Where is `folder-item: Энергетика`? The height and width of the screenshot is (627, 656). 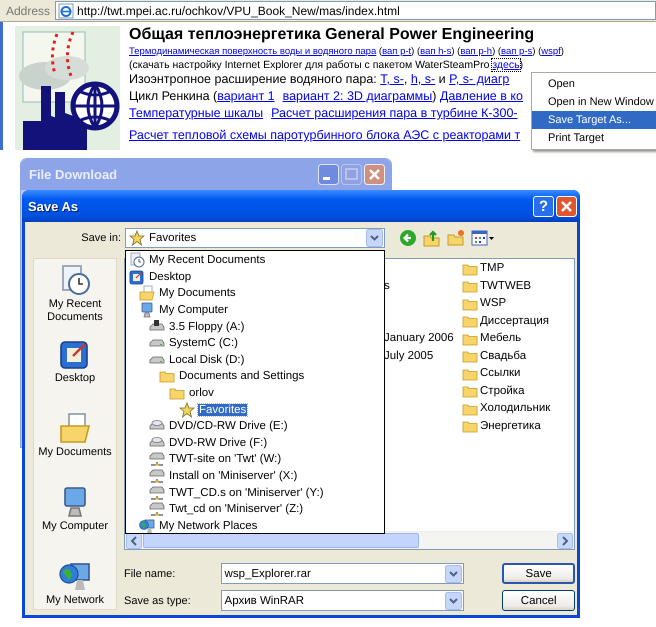 folder-item: Энергетика is located at coordinates (506, 426).